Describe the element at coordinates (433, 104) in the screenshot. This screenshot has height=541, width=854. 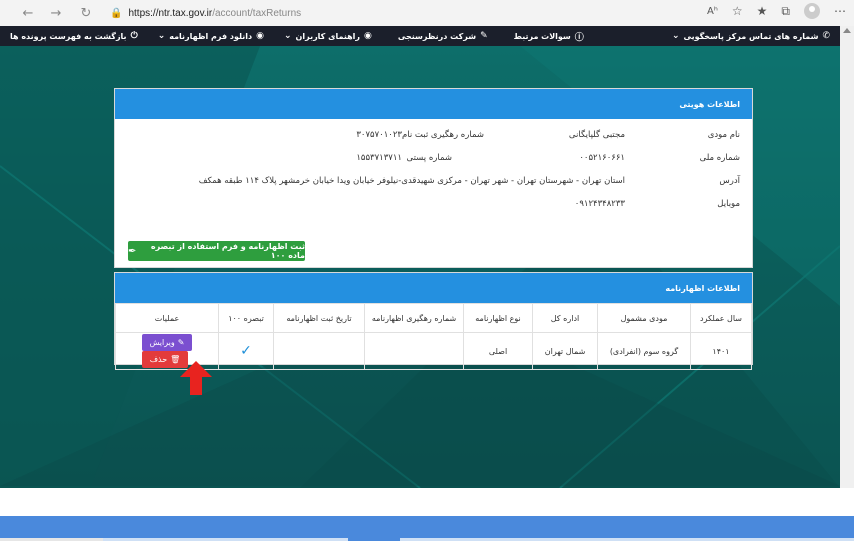
I see `identity-header: اطلاعات هویتی` at that location.